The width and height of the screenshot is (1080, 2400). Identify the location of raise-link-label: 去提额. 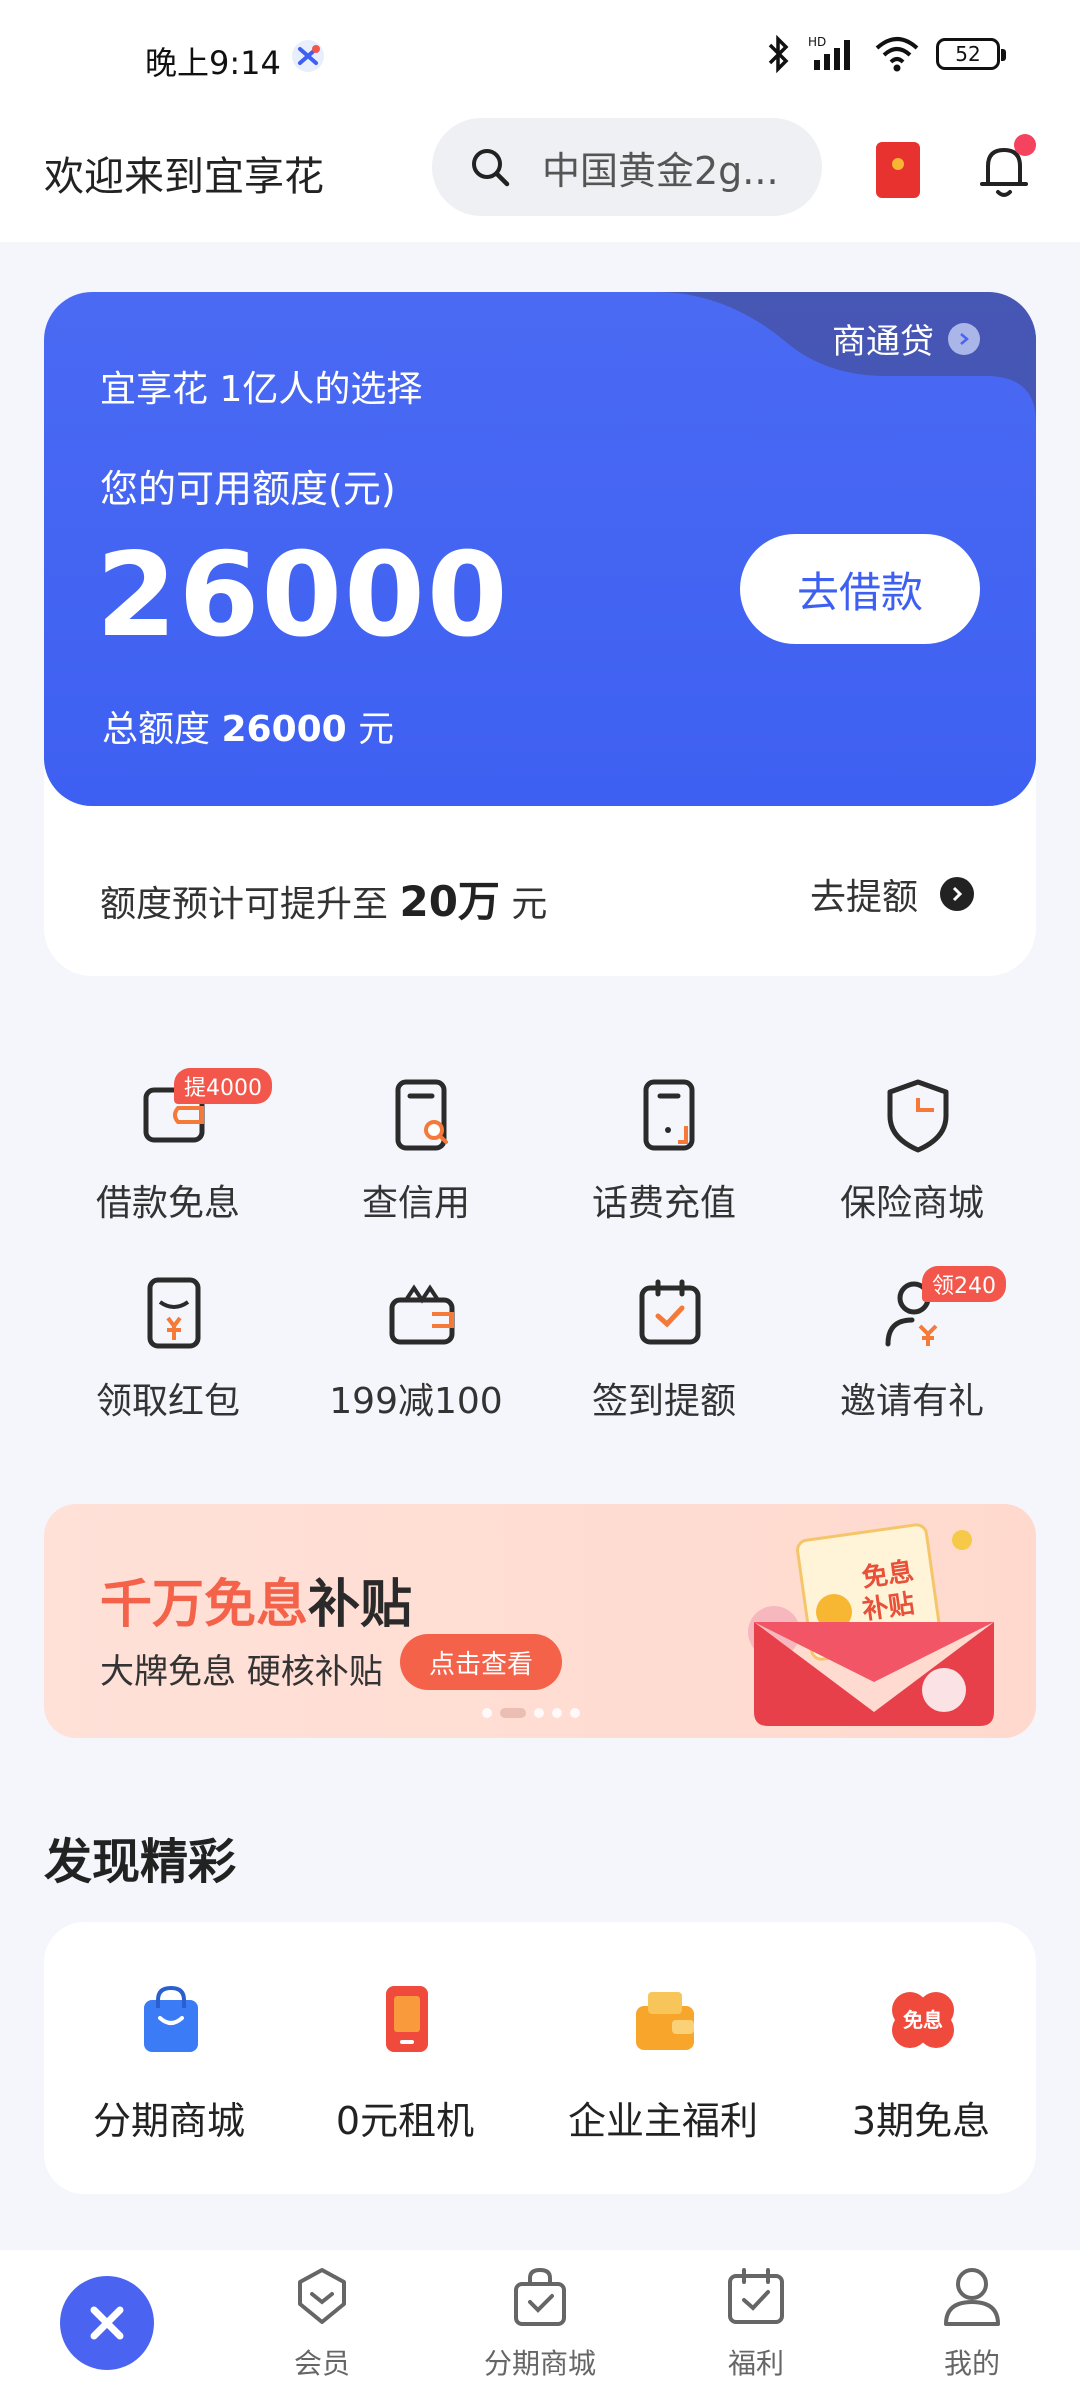
(864, 897).